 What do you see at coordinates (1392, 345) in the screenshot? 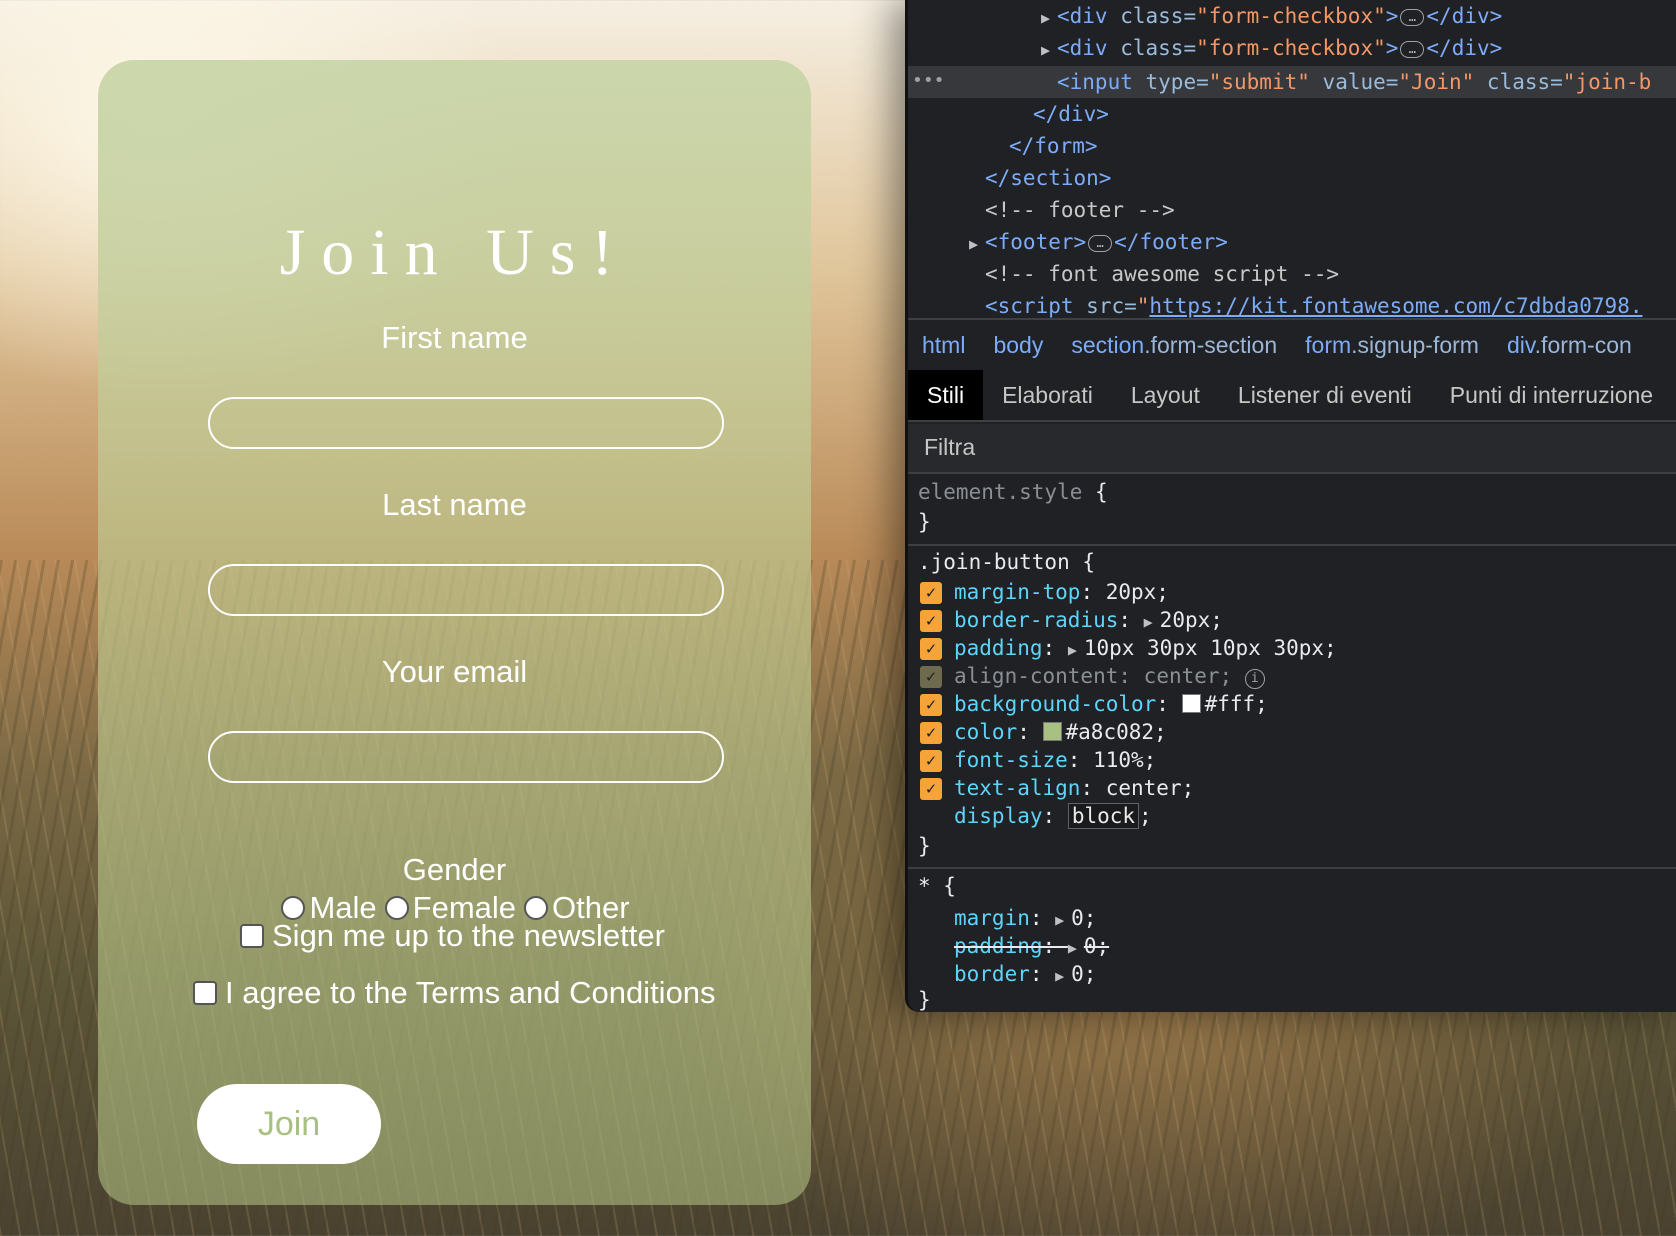
I see `breadcrumb-form: form.signup-form` at bounding box center [1392, 345].